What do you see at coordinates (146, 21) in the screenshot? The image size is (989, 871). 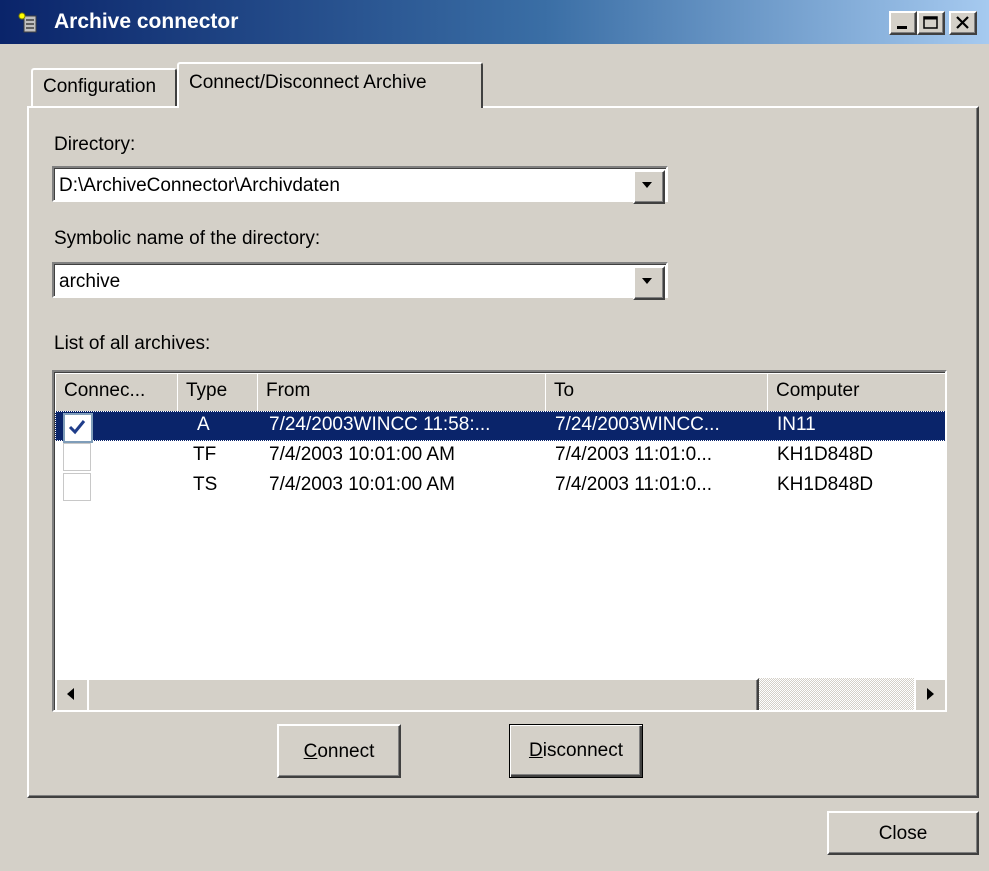 I see `window-title: Archive connector` at bounding box center [146, 21].